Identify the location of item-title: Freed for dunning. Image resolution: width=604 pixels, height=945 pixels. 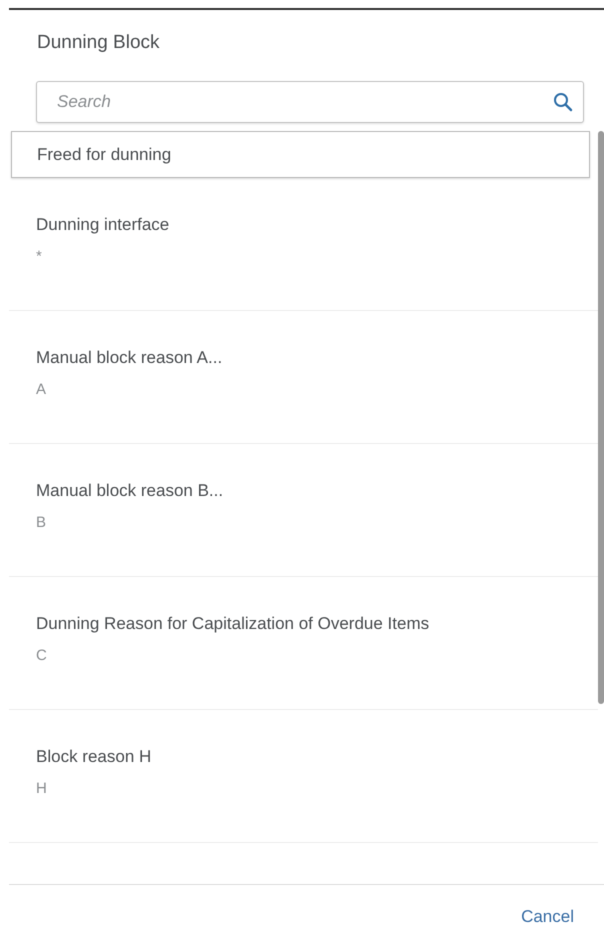
(104, 154).